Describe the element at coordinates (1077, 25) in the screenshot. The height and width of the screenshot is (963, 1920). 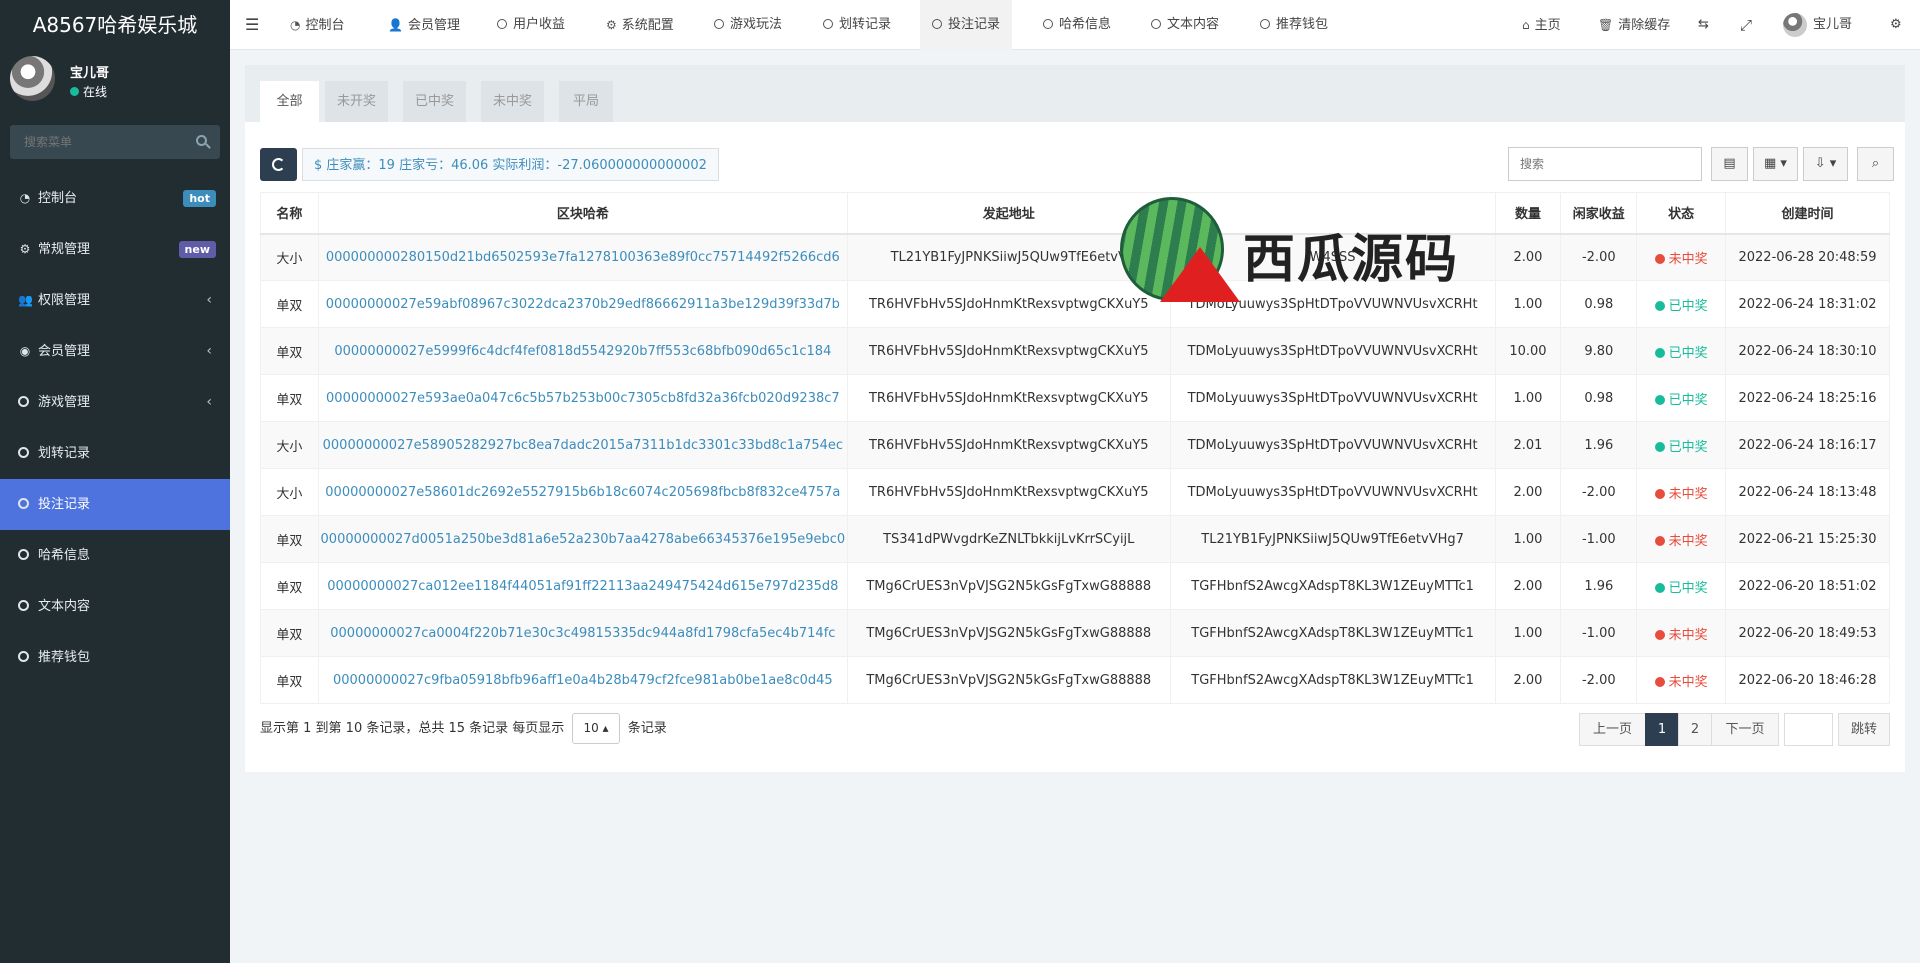
I see `top-tab-7: 哈希信息` at that location.